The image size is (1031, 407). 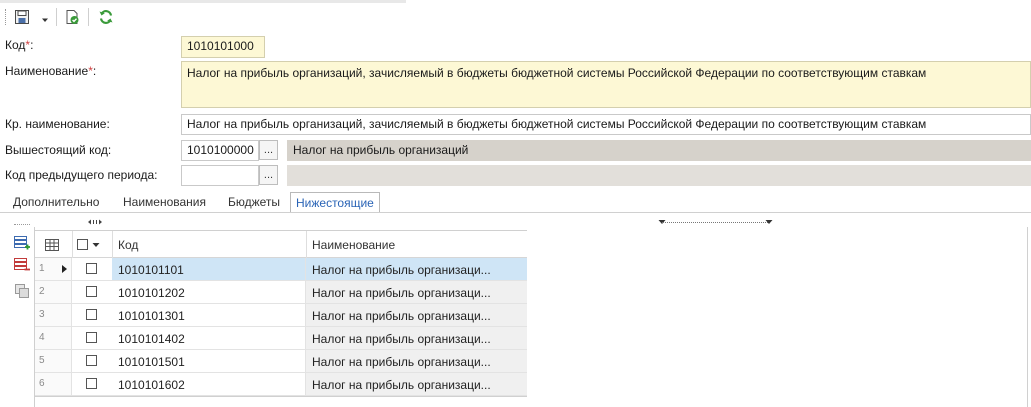 I want to click on parent-code-name-field: Налог на прибыль организаций, so click(x=659, y=150).